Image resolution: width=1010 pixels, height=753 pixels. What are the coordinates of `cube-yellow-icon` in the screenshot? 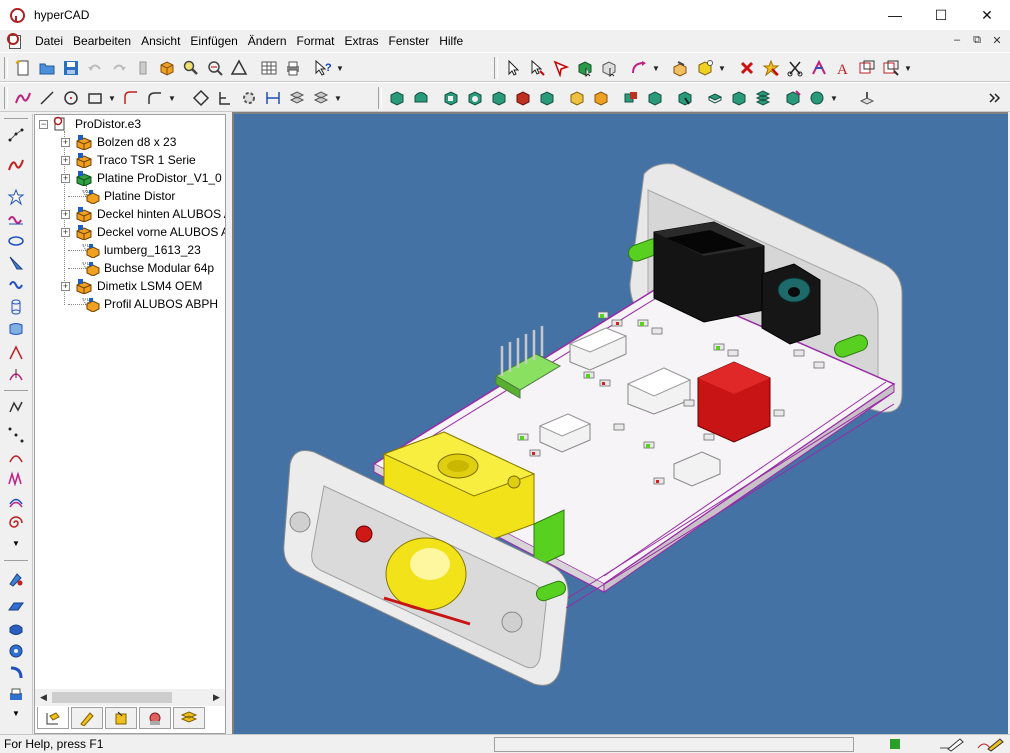 It's located at (705, 68).